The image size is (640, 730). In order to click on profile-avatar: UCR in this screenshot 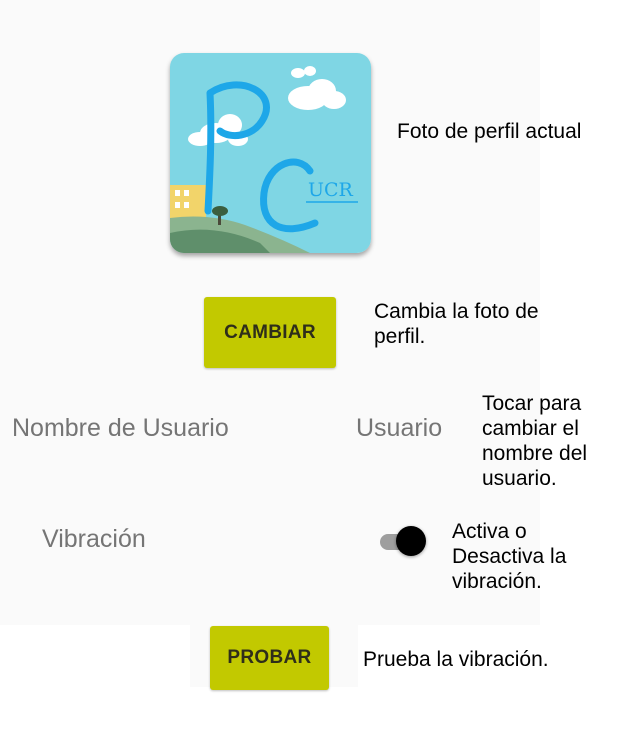, I will do `click(270, 153)`.